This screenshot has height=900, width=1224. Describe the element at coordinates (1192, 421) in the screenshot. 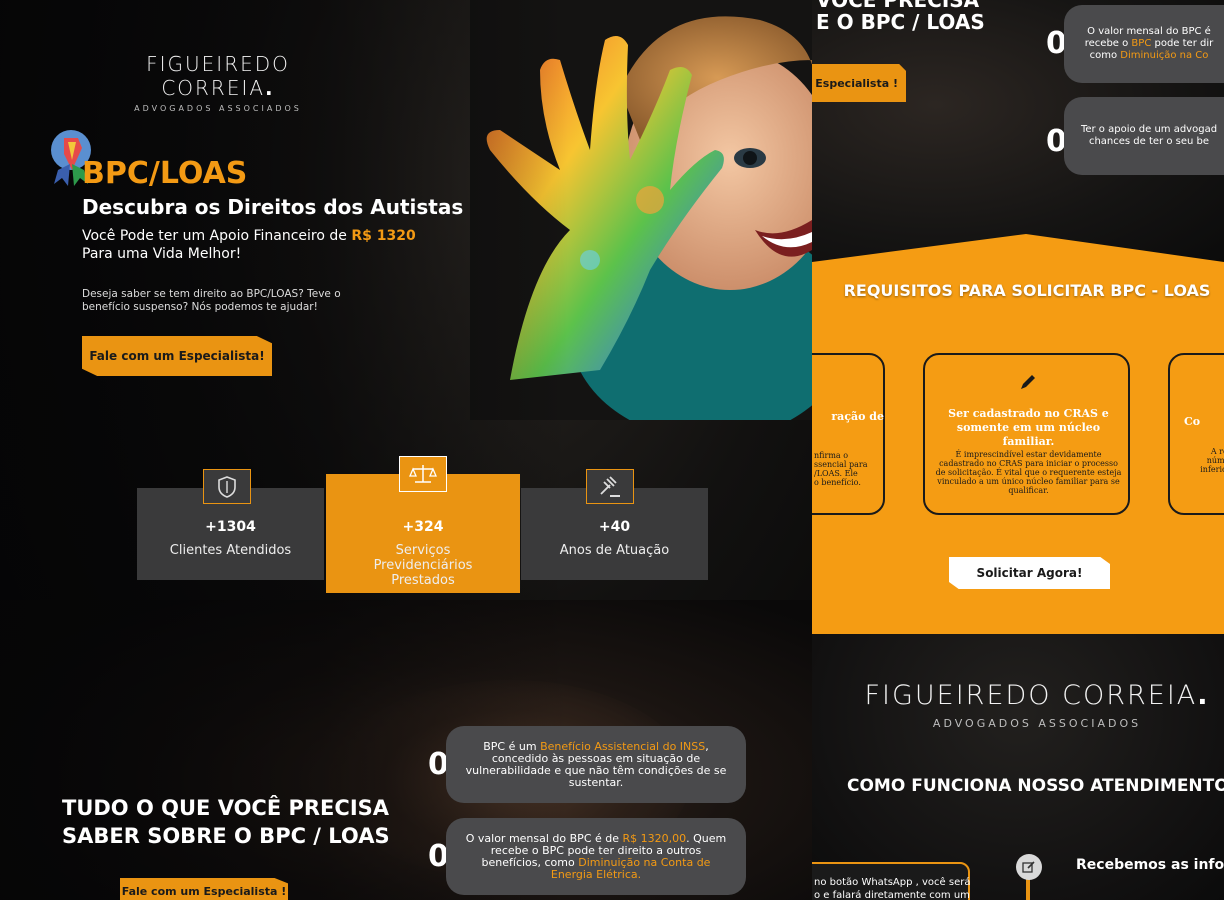

I see `requirement-card-3-title: Co` at that location.